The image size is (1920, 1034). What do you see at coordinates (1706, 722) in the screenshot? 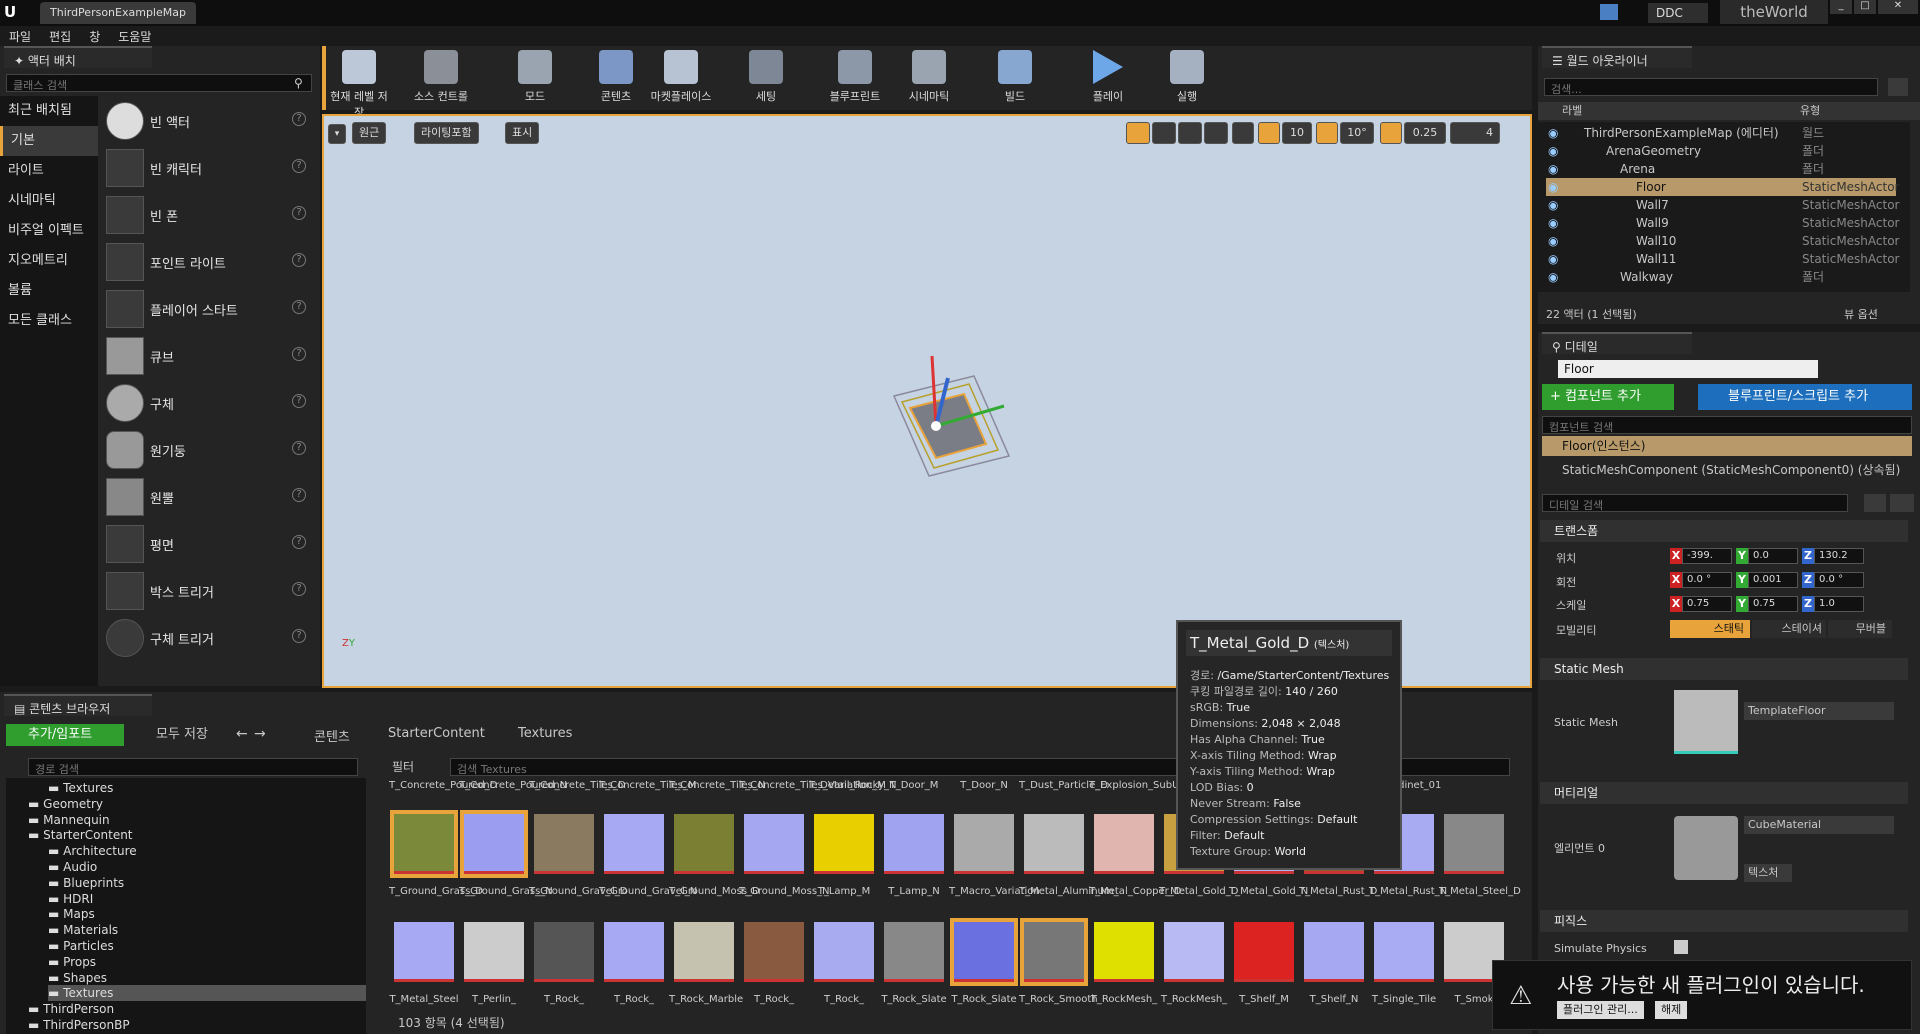
I see `static-mesh-thumbnail` at bounding box center [1706, 722].